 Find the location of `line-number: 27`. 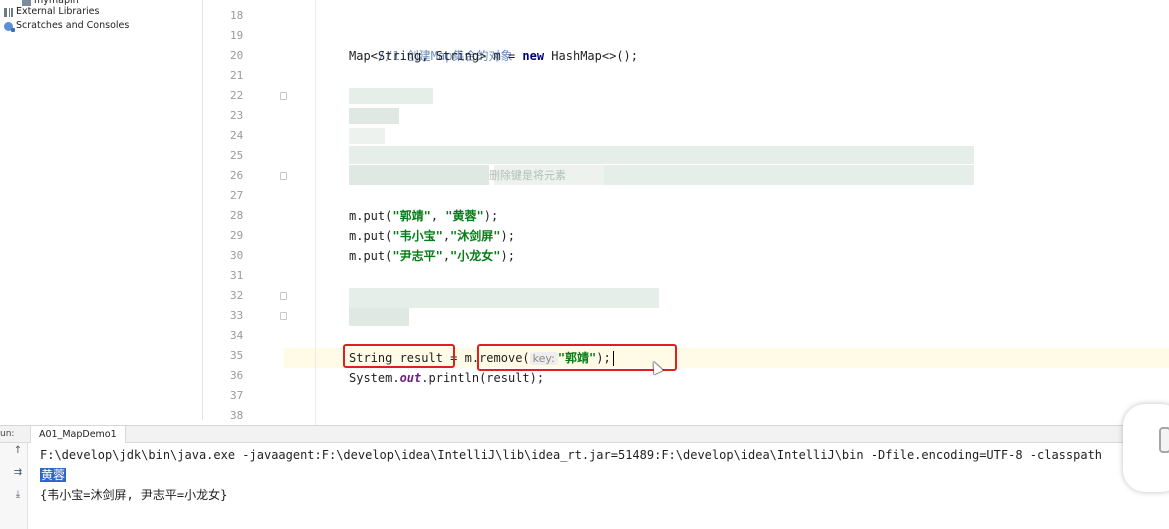

line-number: 27 is located at coordinates (237, 195).